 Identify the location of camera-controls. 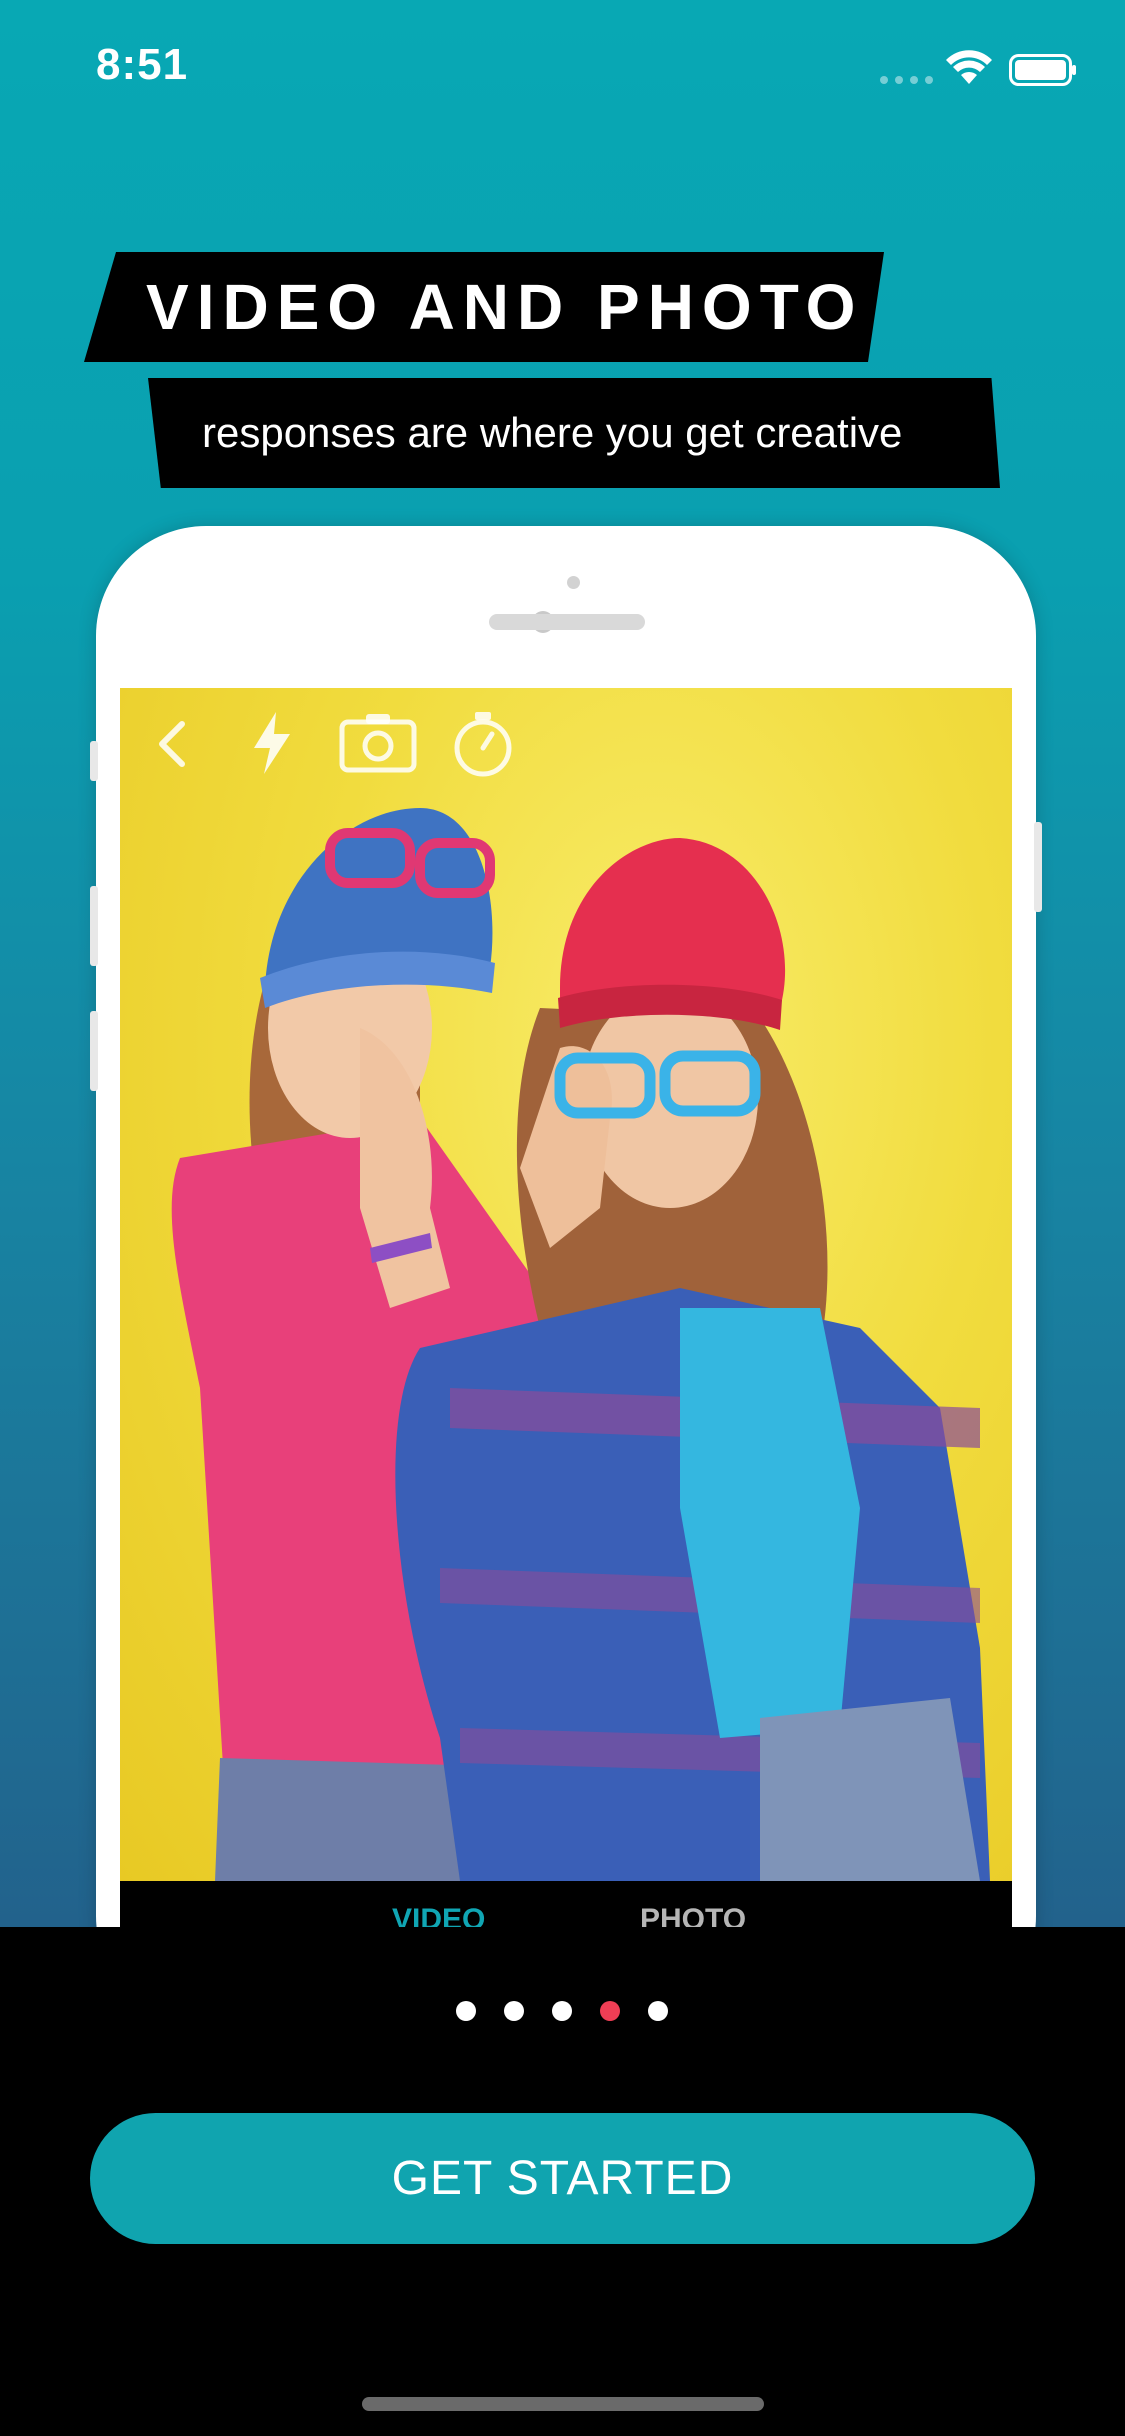
(566, 743).